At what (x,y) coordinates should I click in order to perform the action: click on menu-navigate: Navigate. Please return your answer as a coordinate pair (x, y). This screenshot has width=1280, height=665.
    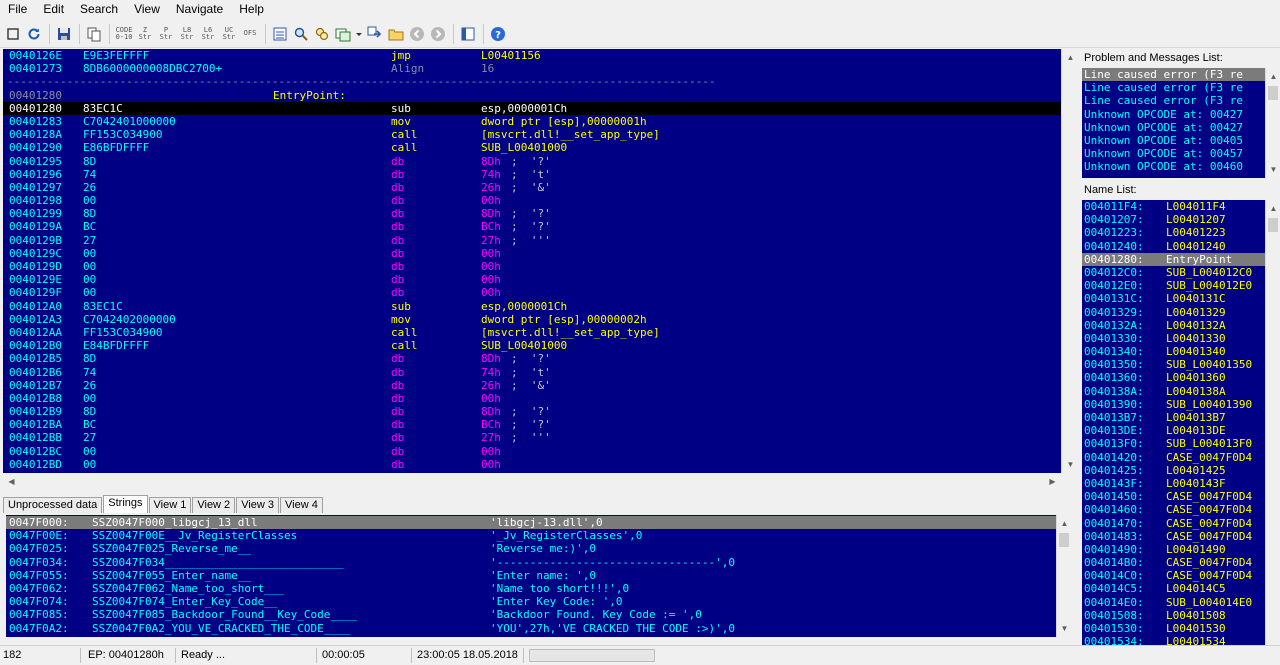
    Looking at the image, I should click on (199, 9).